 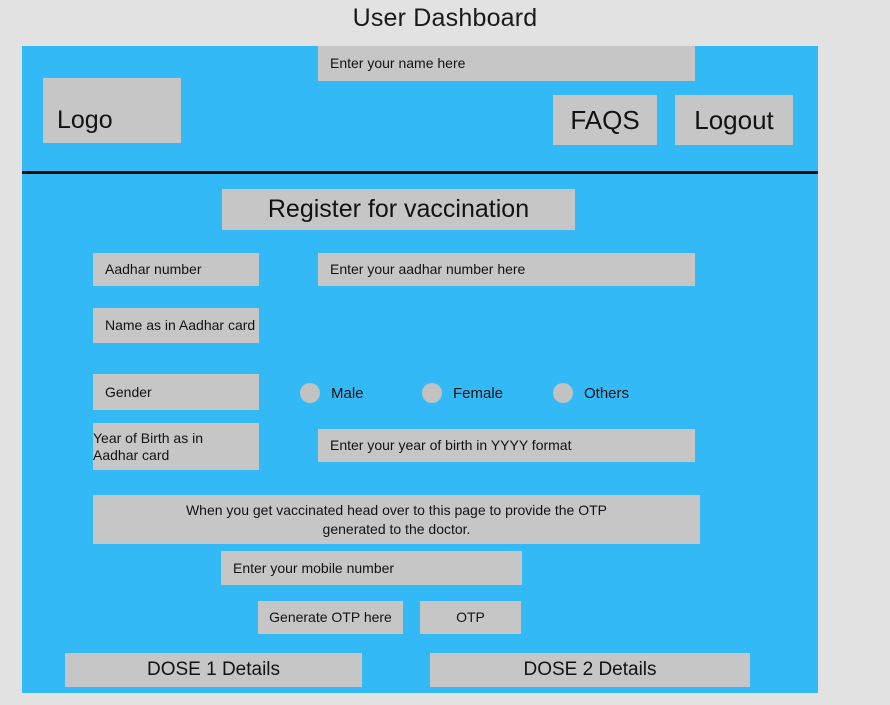 I want to click on otp-input: OTP, so click(x=470, y=617).